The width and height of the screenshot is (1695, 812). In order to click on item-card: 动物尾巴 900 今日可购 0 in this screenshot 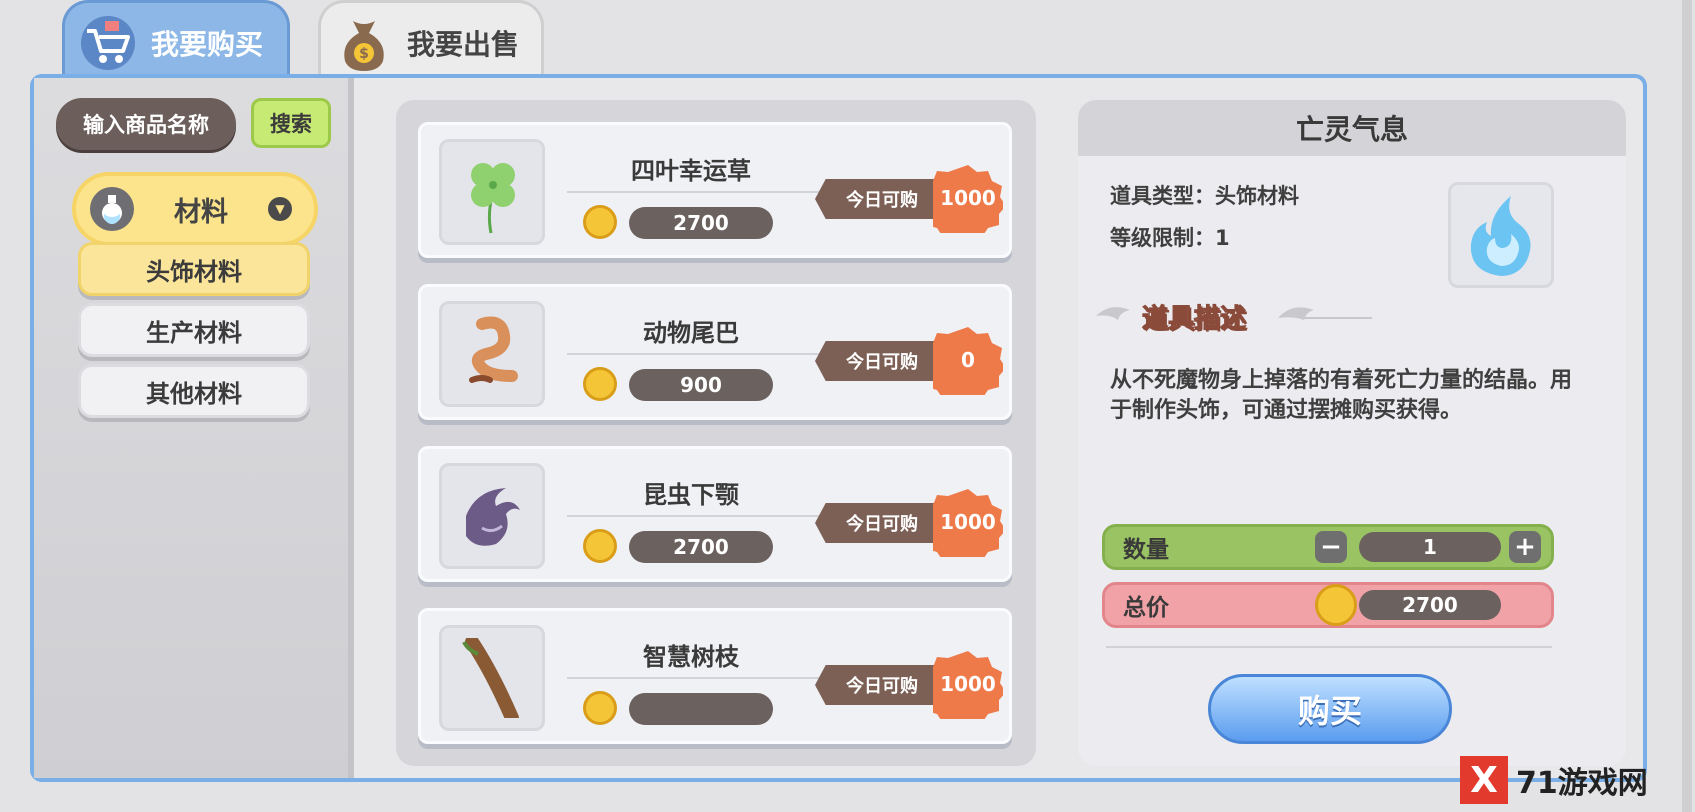, I will do `click(715, 352)`.